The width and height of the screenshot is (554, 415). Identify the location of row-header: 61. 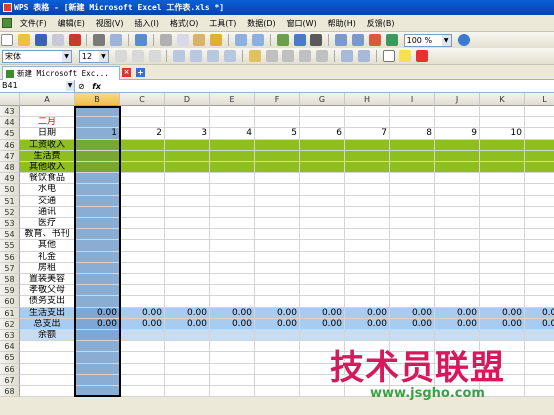
(10, 313).